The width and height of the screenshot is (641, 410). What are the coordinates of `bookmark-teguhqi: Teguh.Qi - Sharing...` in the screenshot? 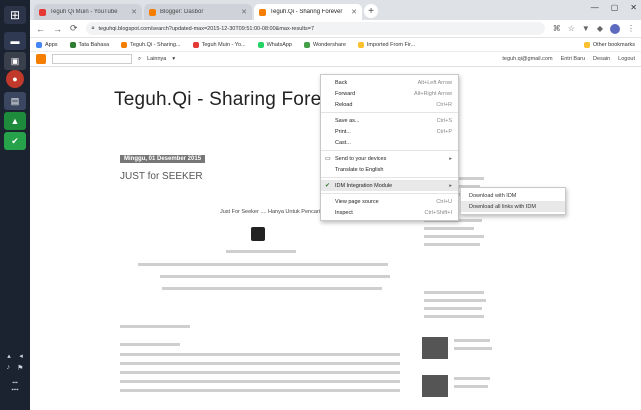 It's located at (151, 44).